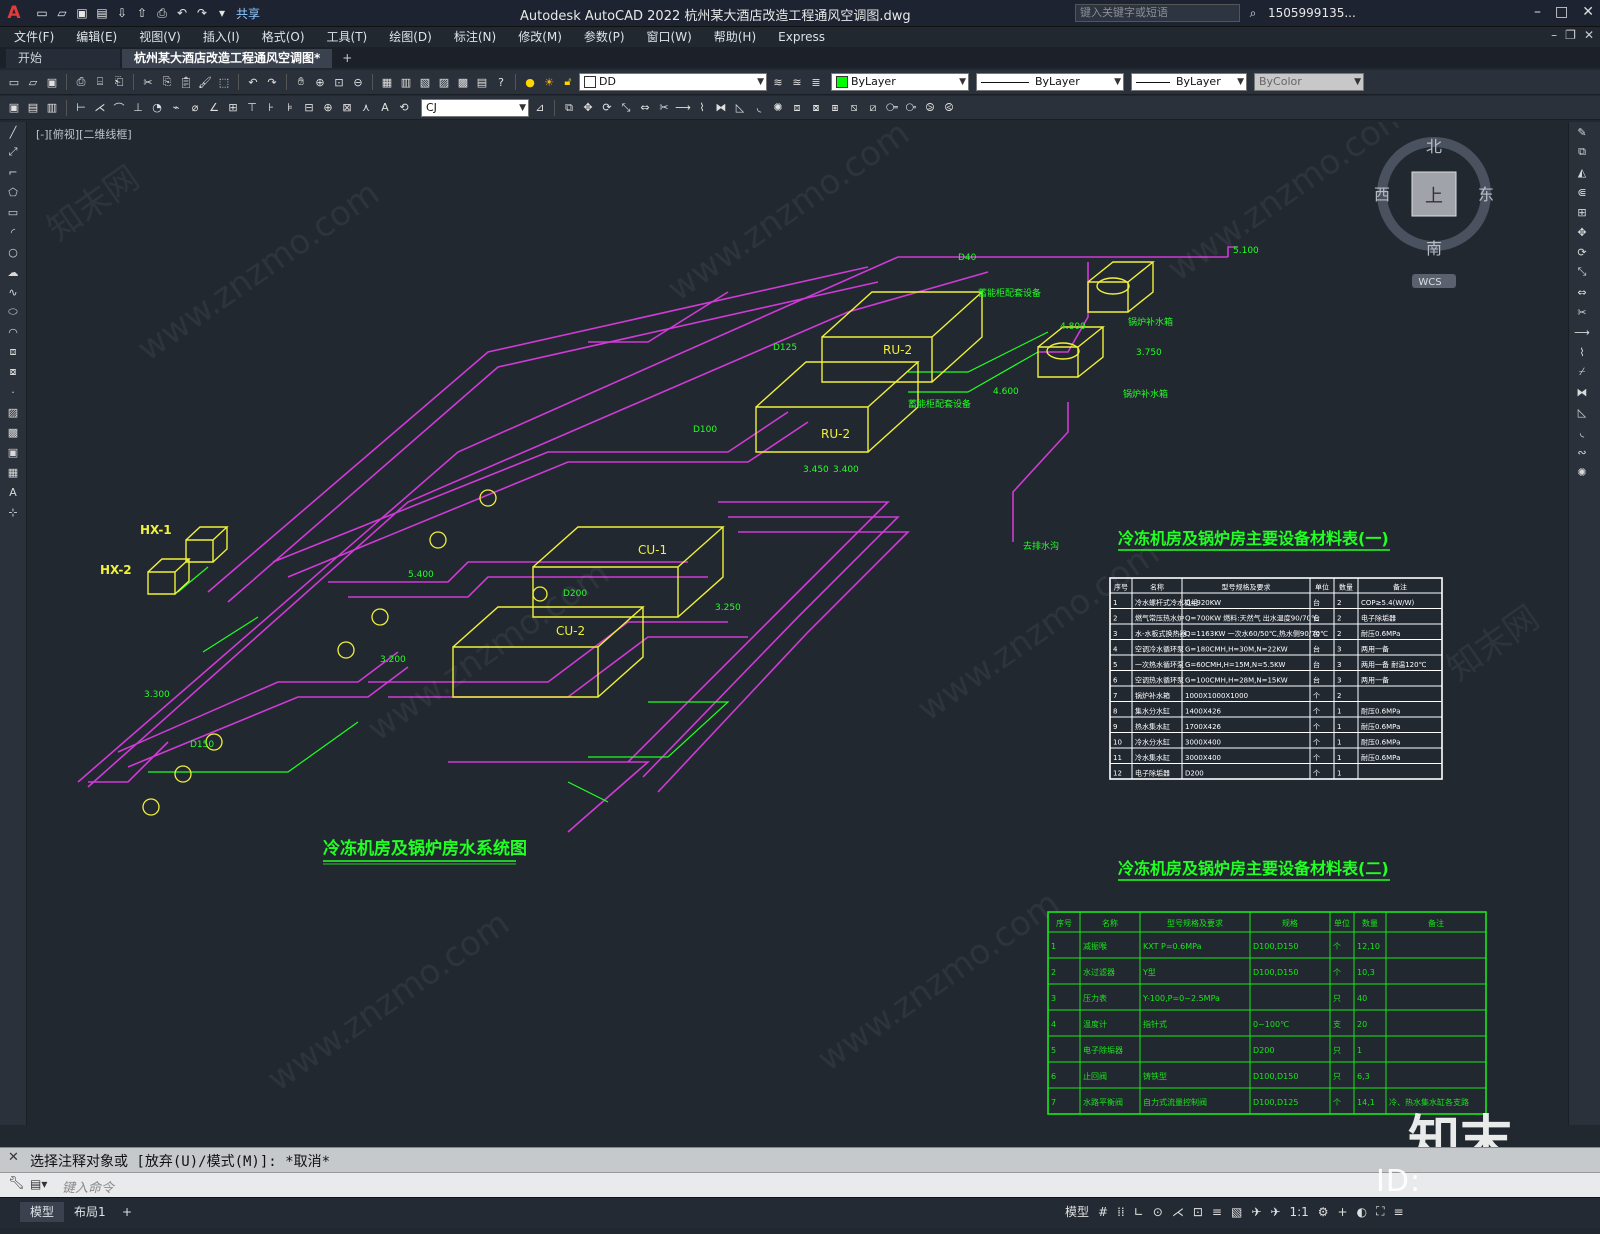 This screenshot has height=1234, width=1600. What do you see at coordinates (835, 108) in the screenshot?
I see `attribute-icon: ⧆` at bounding box center [835, 108].